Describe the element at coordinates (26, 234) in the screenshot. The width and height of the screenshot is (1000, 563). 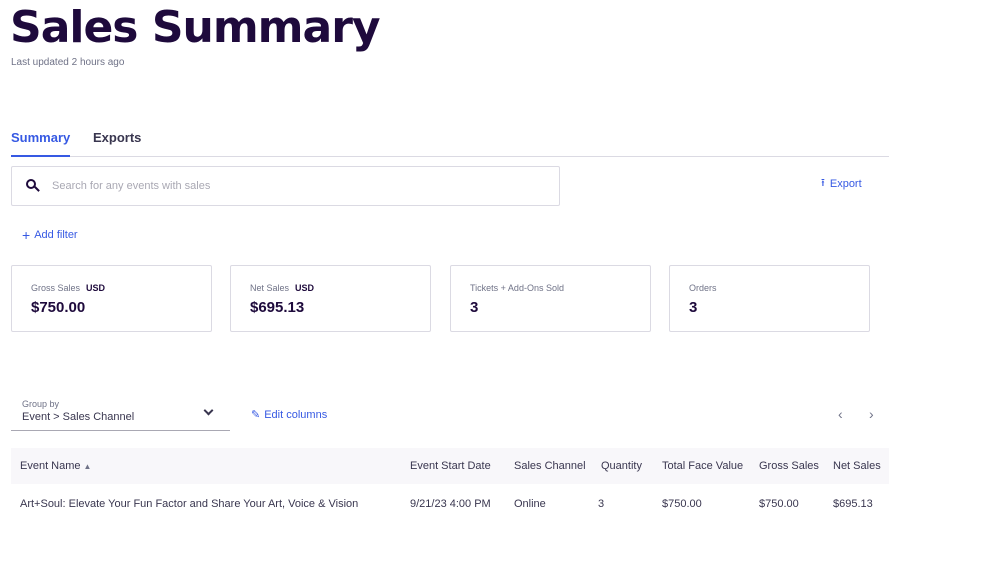
I see `plus-icon: +` at that location.